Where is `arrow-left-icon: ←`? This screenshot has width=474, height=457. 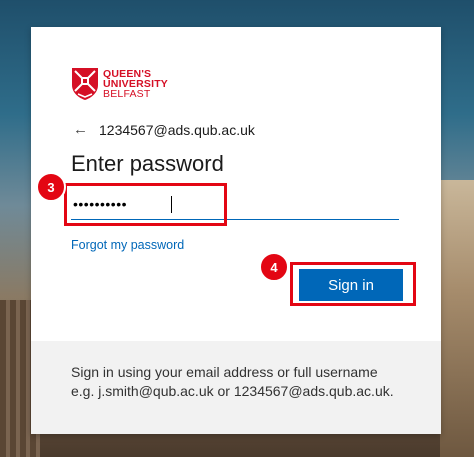 arrow-left-icon: ← is located at coordinates (83, 129).